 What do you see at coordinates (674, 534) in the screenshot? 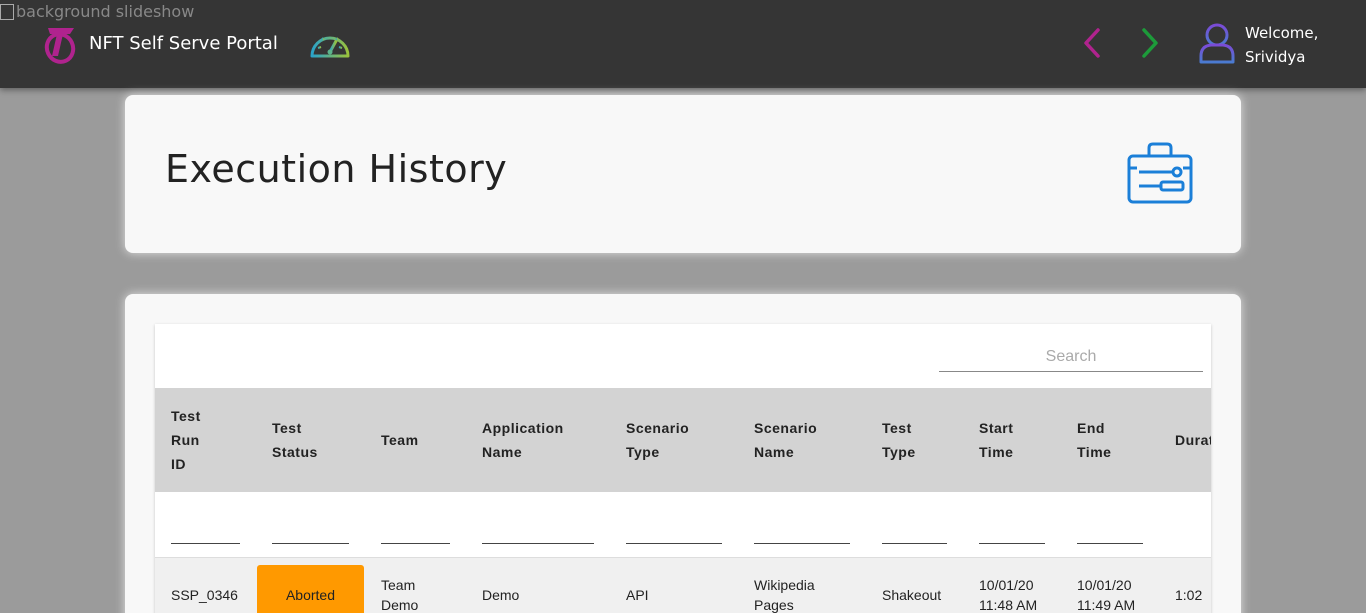
I see `filter-scenario-type` at bounding box center [674, 534].